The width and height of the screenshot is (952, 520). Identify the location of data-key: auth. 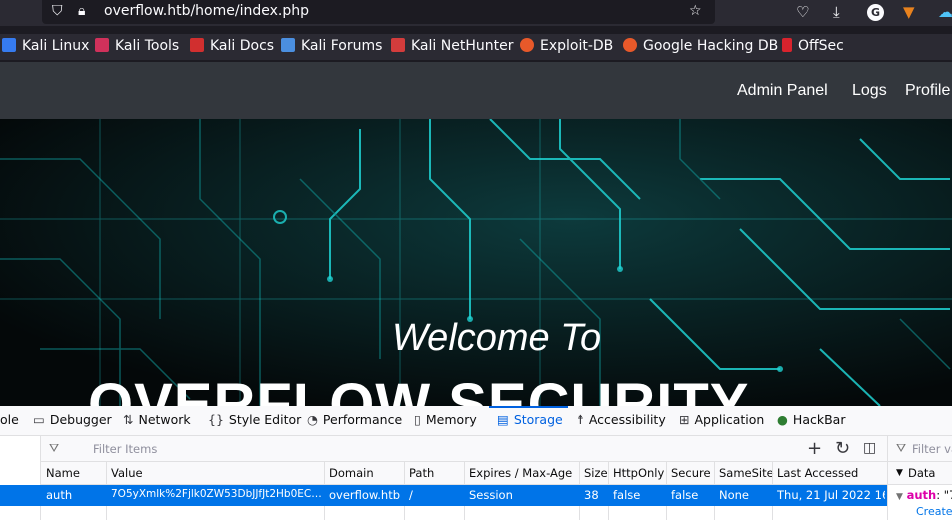
(921, 495).